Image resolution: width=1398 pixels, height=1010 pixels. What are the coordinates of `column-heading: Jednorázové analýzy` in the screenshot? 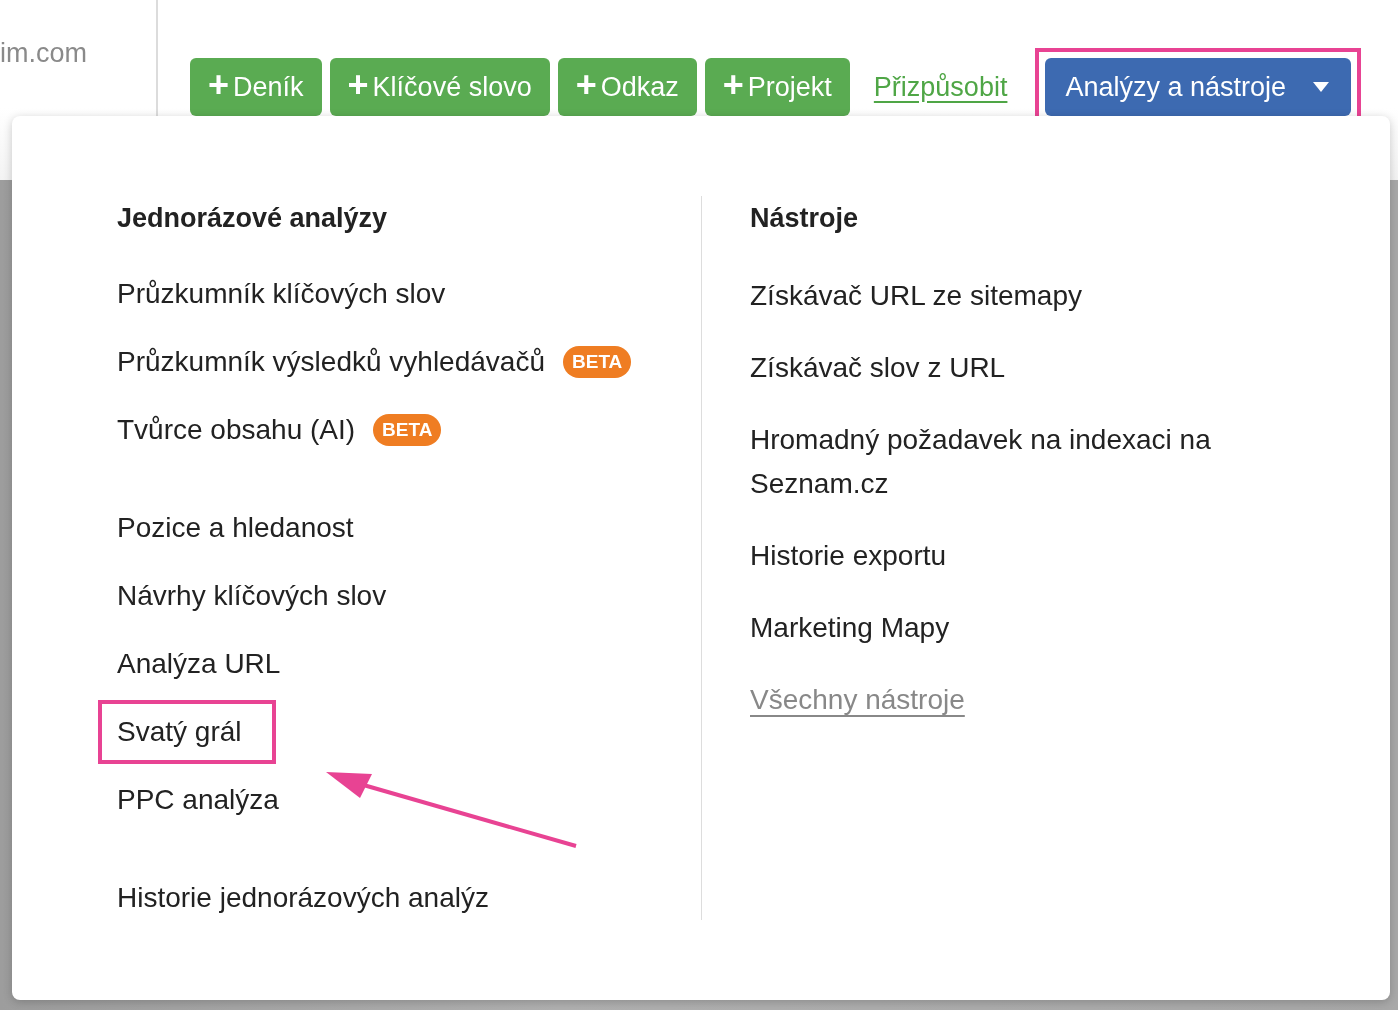 It's located at (253, 218).